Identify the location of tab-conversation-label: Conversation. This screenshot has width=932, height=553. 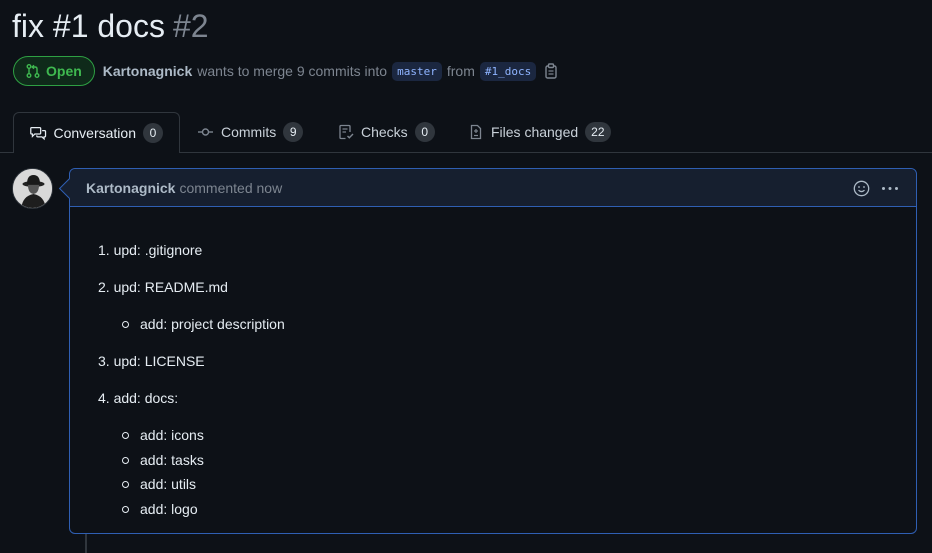
(95, 133).